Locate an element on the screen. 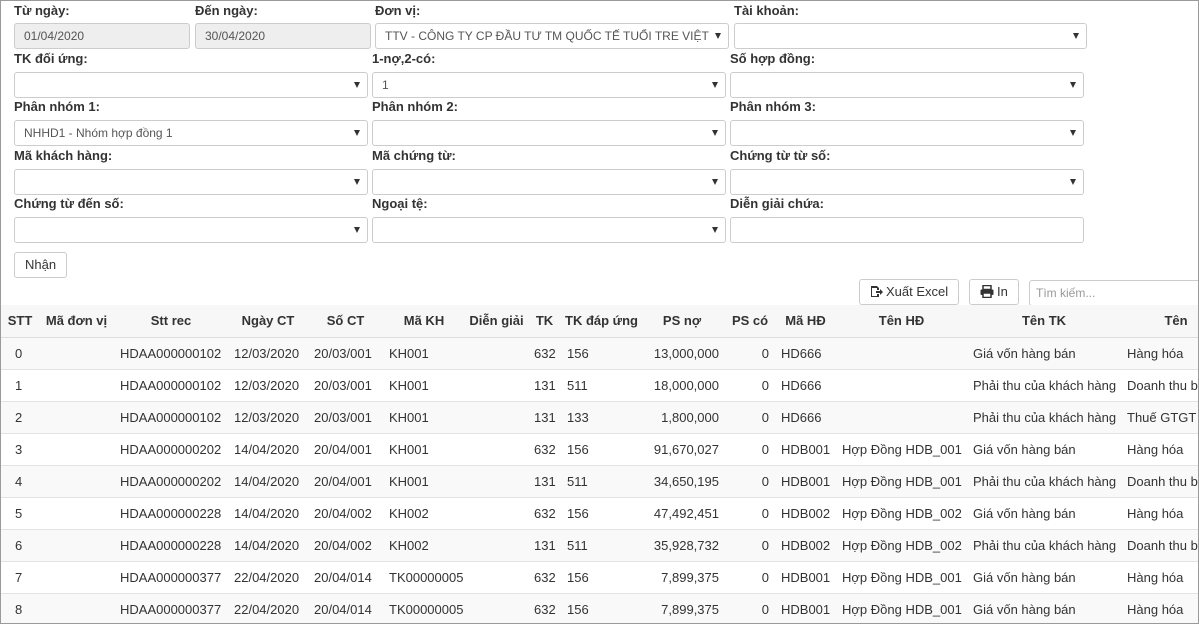  tai-khoan-select is located at coordinates (910, 36).